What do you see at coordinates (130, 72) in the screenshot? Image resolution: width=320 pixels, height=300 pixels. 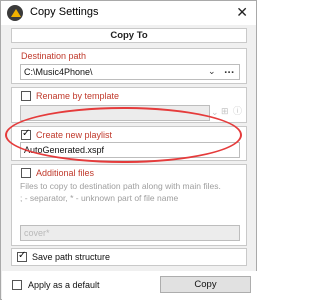 I see `destination-path-combo: C:\Music4Phone\` at bounding box center [130, 72].